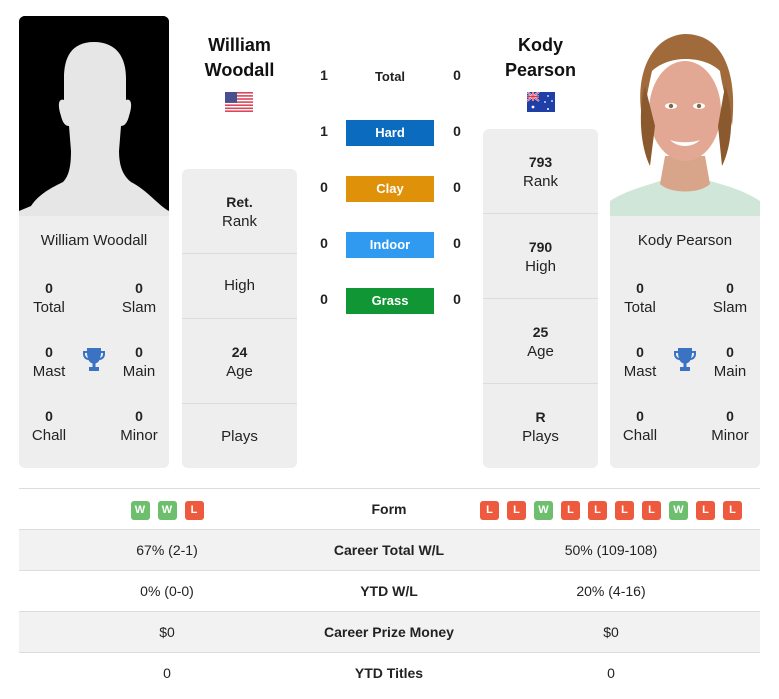  What do you see at coordinates (611, 550) in the screenshot?
I see `player2-career-wl: 50% (109-108)` at bounding box center [611, 550].